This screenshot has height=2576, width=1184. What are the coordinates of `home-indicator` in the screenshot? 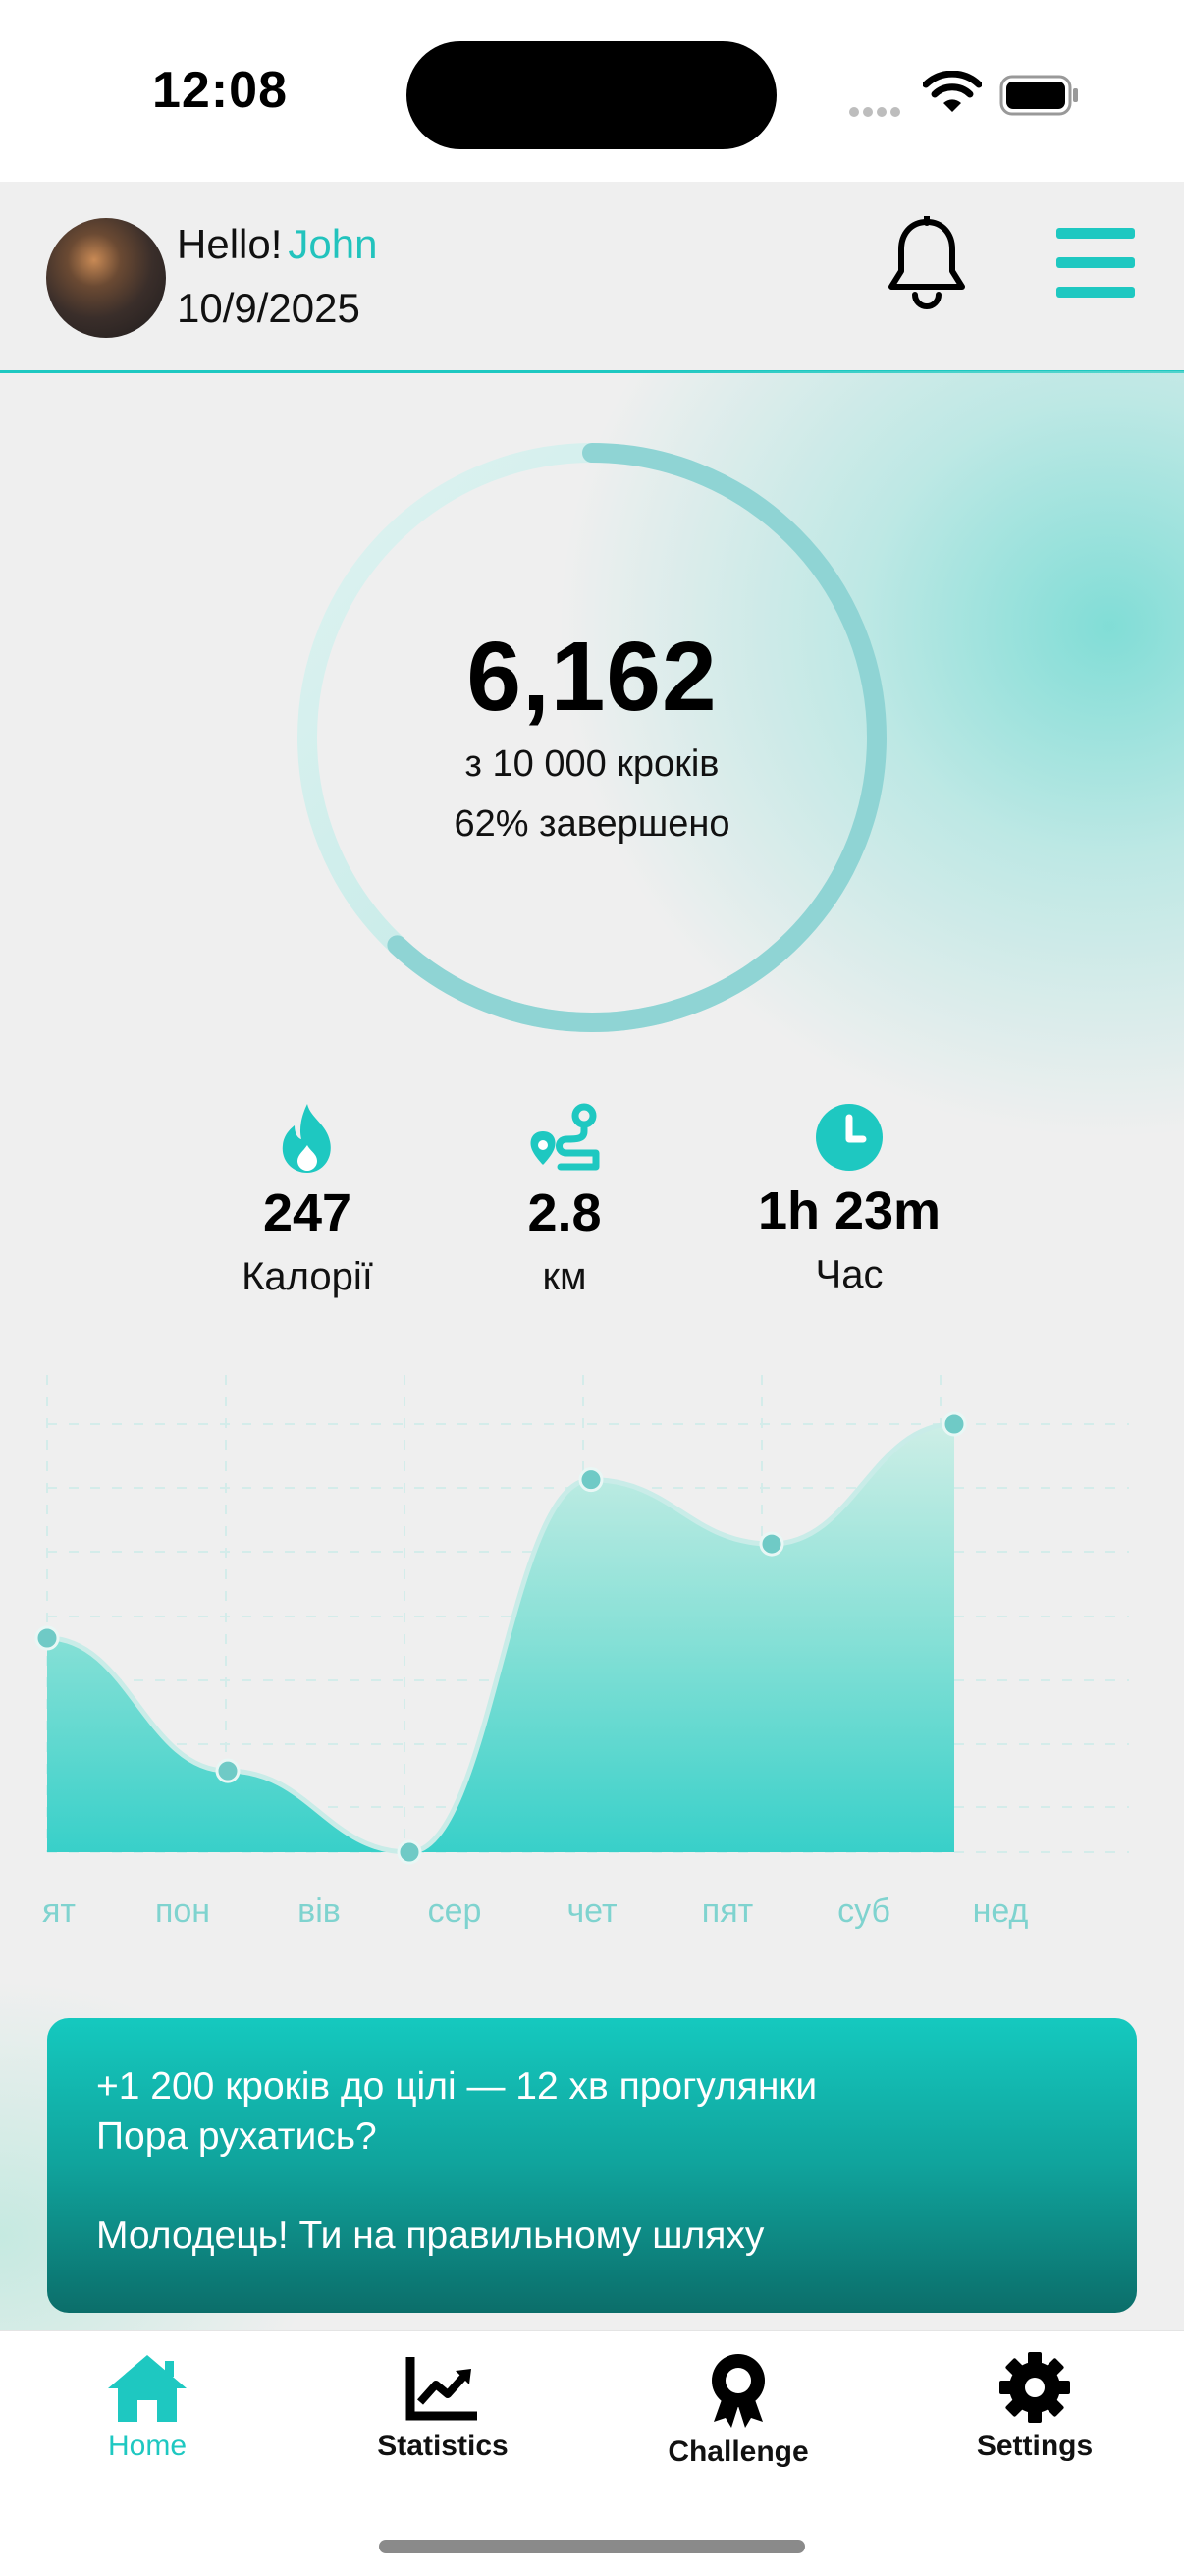 It's located at (592, 2546).